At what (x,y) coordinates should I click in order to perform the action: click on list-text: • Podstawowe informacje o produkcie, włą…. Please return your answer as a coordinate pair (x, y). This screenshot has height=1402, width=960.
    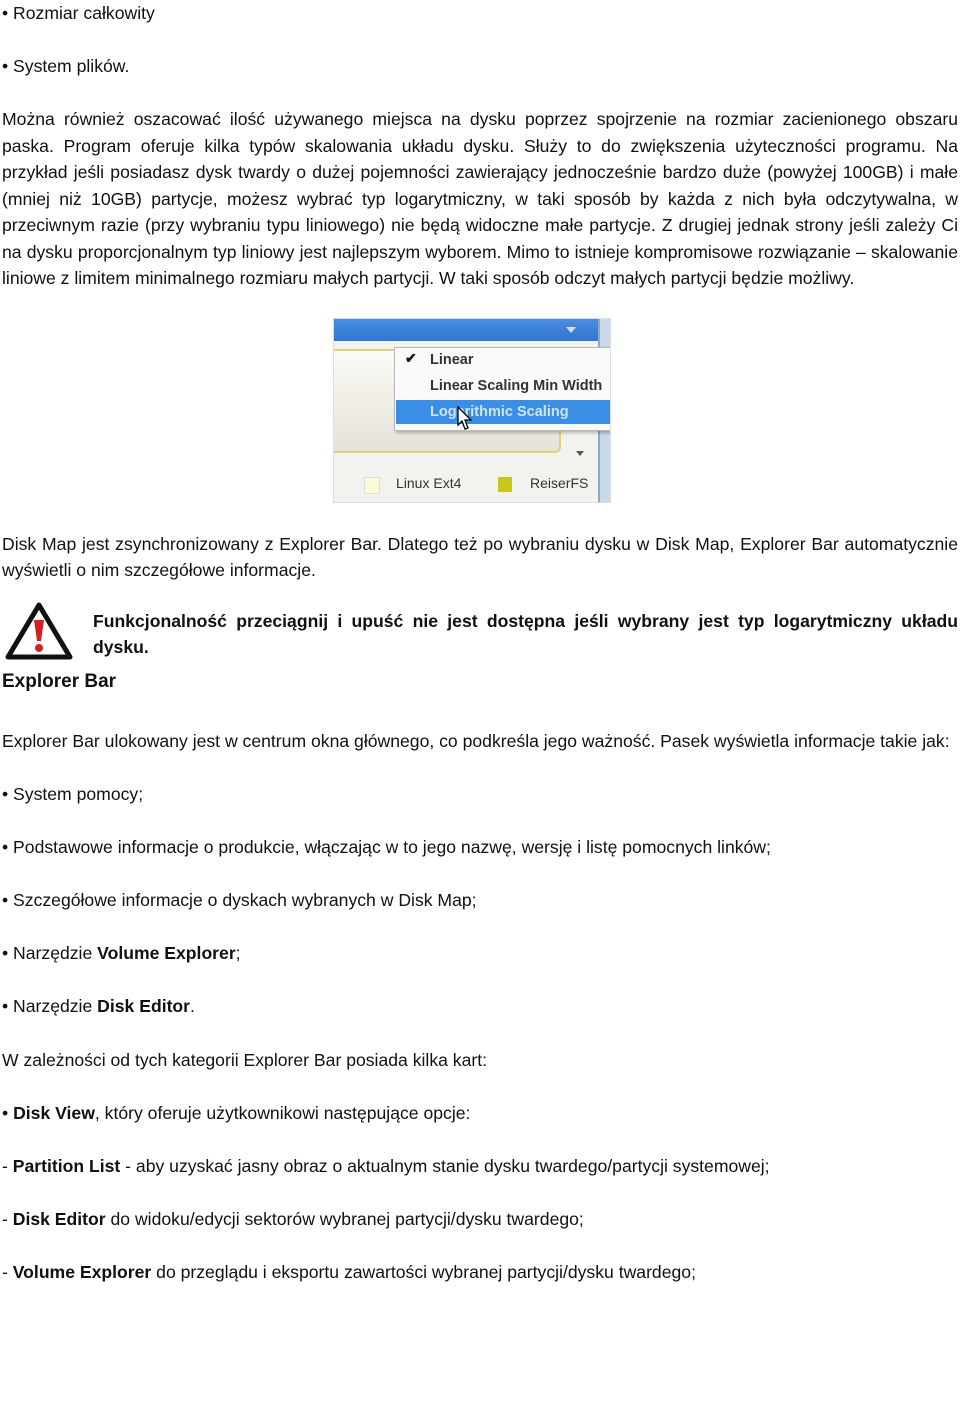
    Looking at the image, I should click on (386, 847).